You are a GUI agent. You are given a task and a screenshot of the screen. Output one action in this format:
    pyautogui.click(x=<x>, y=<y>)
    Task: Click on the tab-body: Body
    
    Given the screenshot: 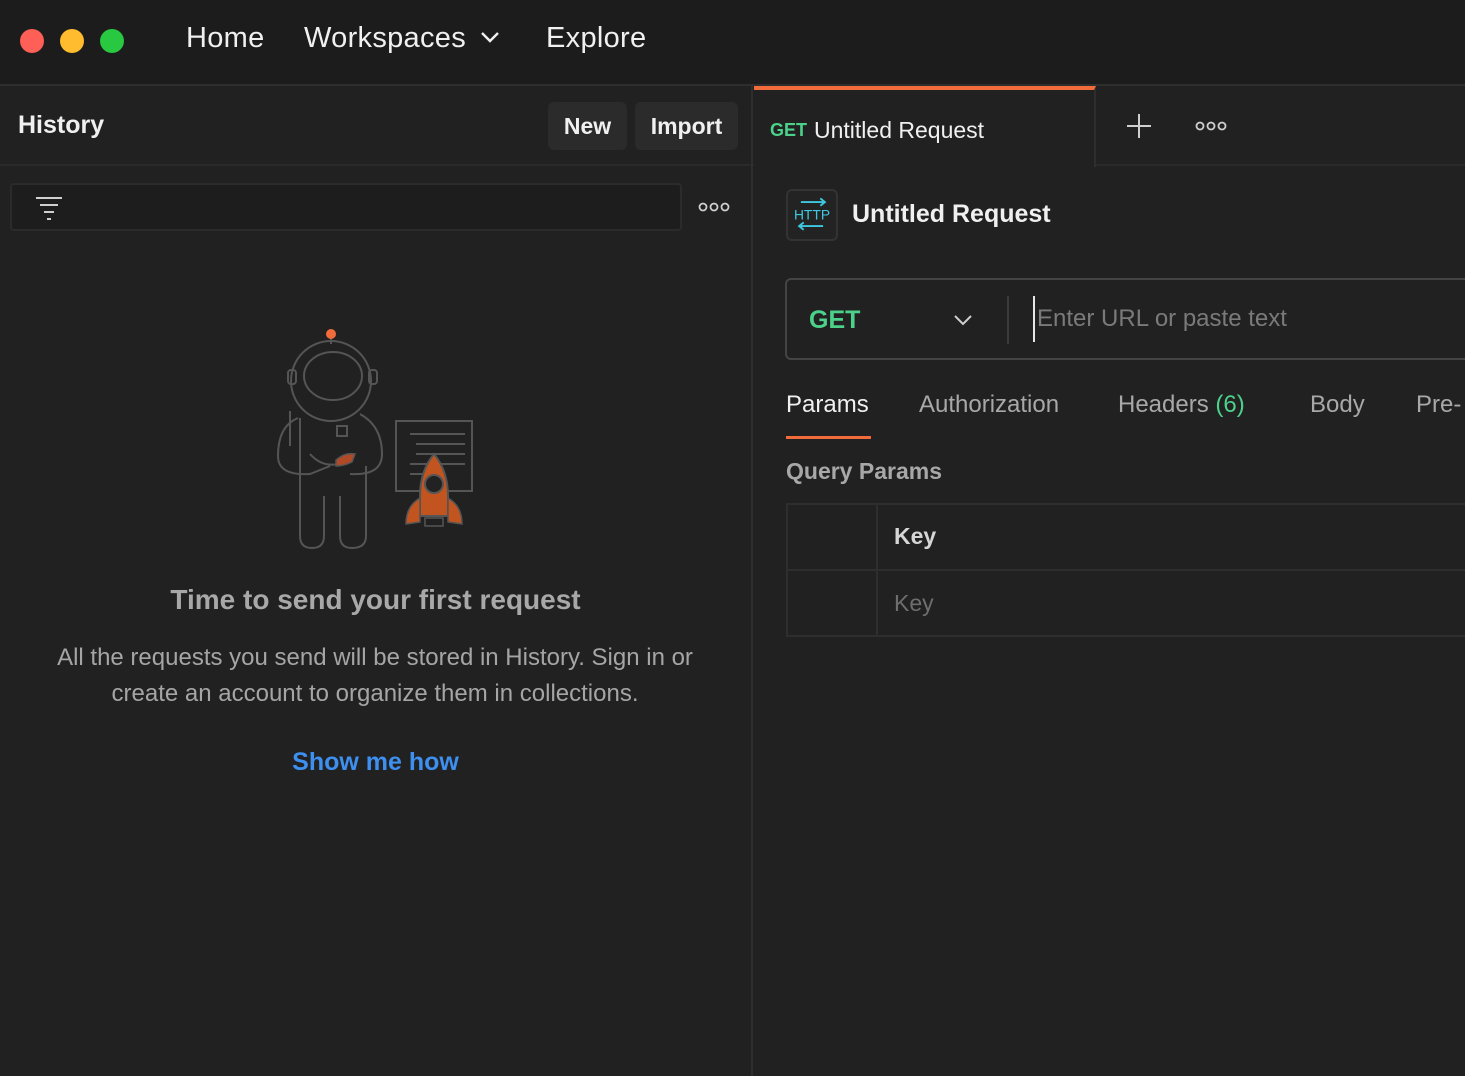 What is the action you would take?
    pyautogui.click(x=1337, y=405)
    